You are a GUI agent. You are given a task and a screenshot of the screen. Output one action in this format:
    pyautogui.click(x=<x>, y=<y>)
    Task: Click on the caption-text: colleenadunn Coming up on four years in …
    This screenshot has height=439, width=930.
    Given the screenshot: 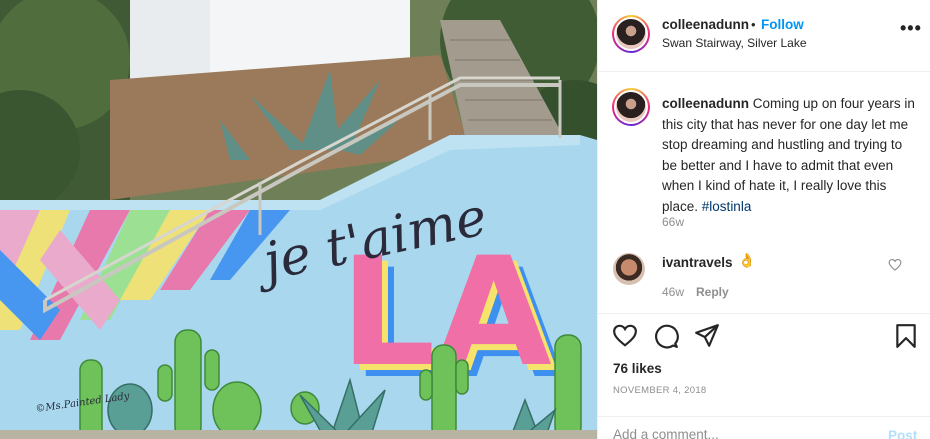 What is the action you would take?
    pyautogui.click(x=789, y=156)
    